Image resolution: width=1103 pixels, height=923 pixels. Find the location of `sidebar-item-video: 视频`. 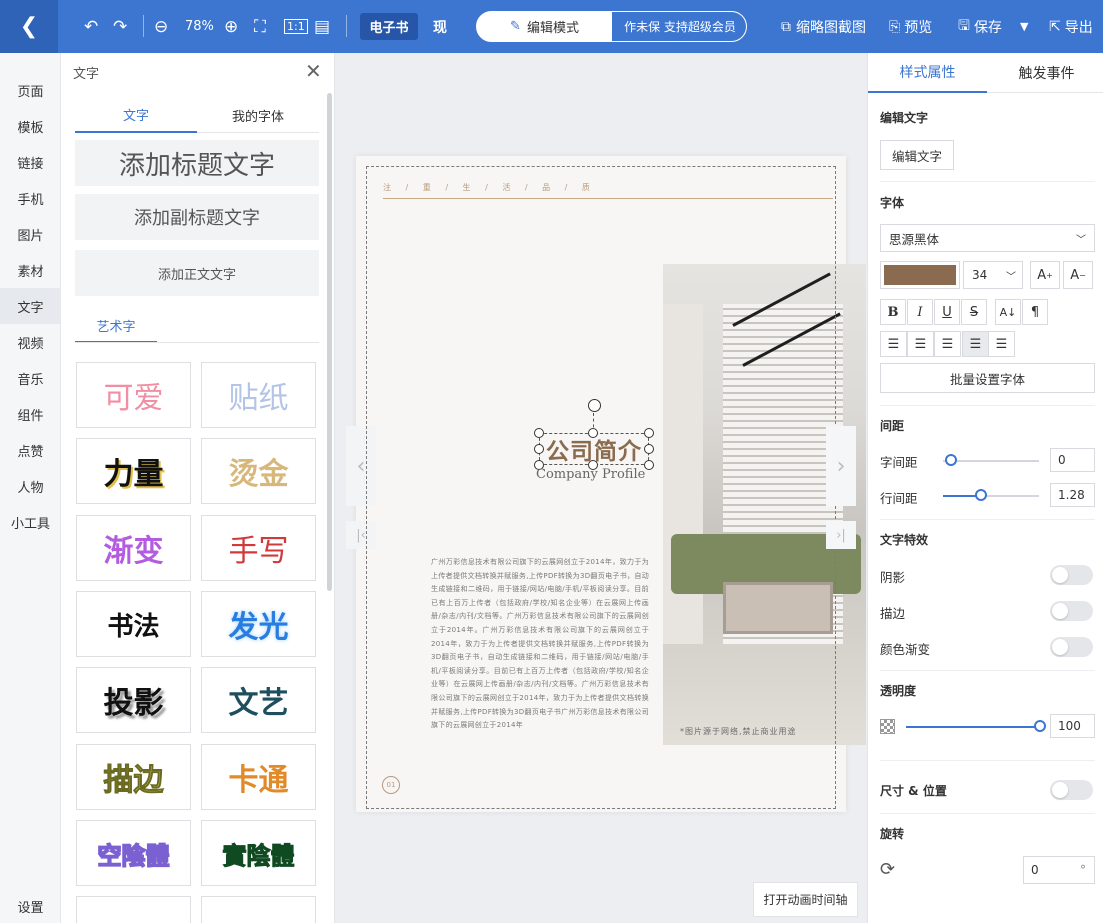

sidebar-item-video: 视频 is located at coordinates (30, 342).